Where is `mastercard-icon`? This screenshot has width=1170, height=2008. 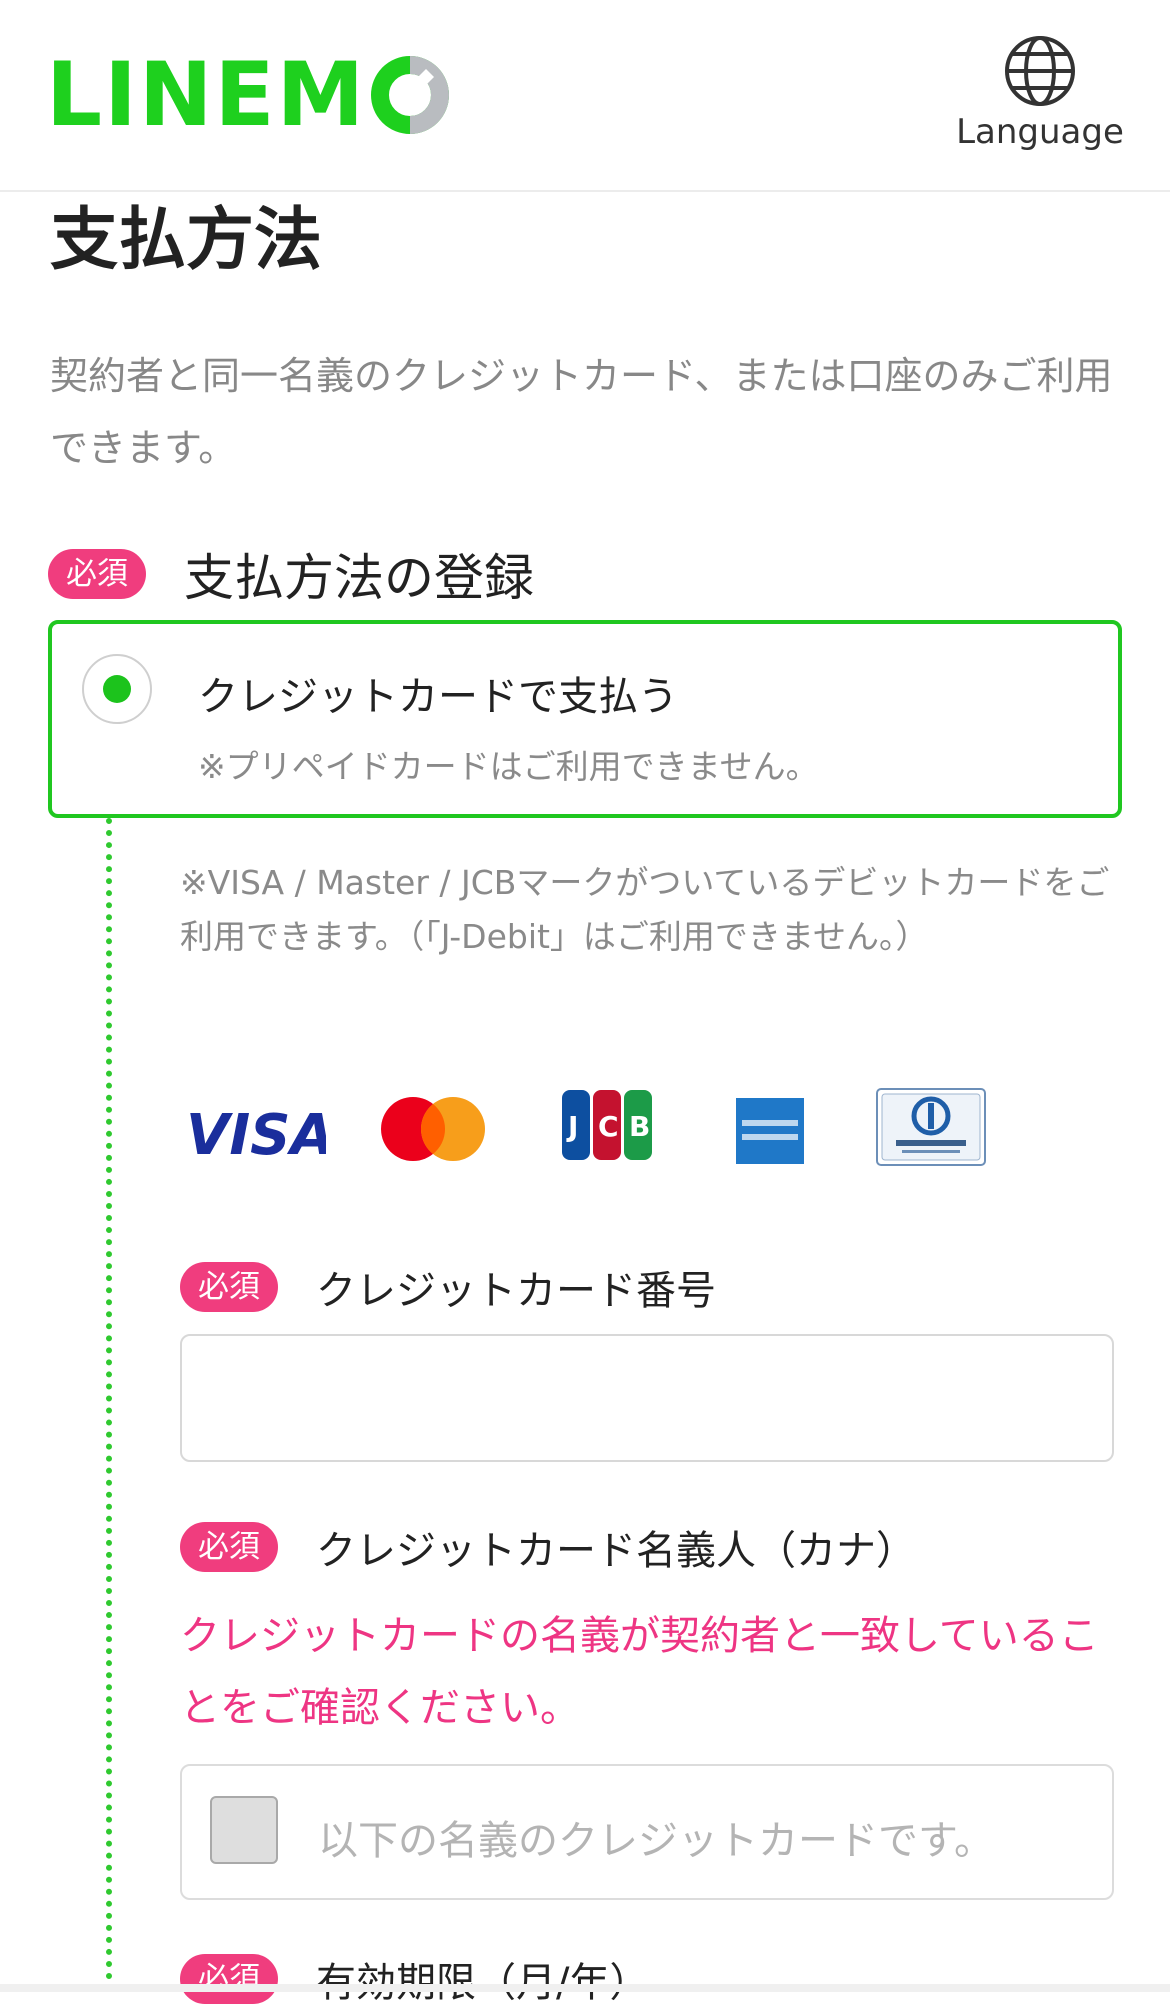 mastercard-icon is located at coordinates (433, 1129).